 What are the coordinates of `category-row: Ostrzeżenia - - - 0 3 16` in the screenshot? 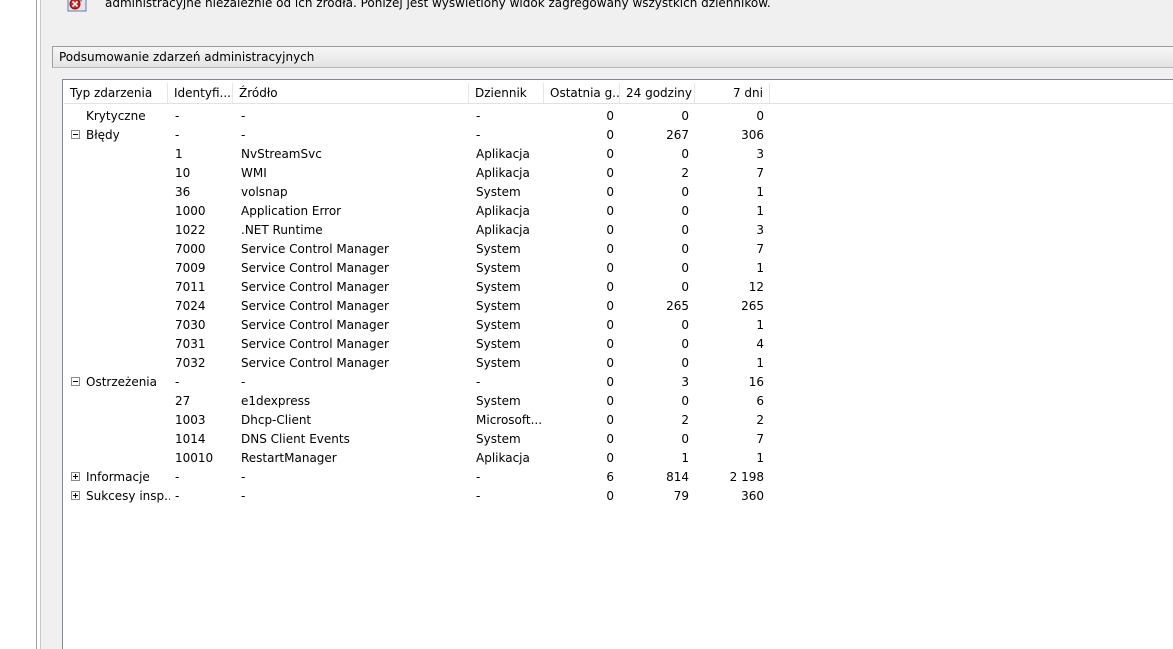 It's located at (618, 382).